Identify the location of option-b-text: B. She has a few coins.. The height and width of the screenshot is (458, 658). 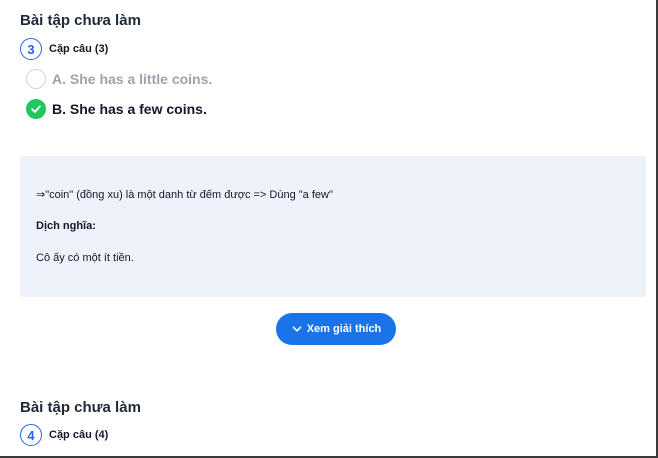
(129, 109).